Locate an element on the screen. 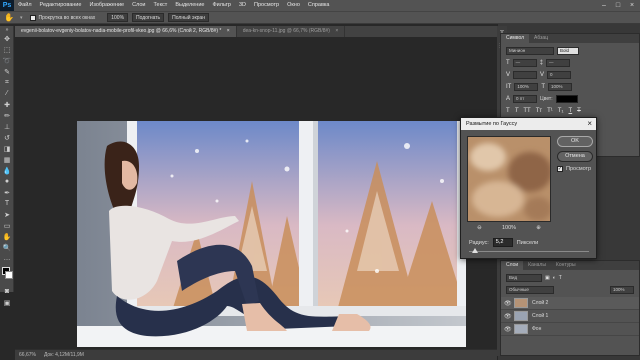  hand-tool-icon: ✋ is located at coordinates (9, 17).